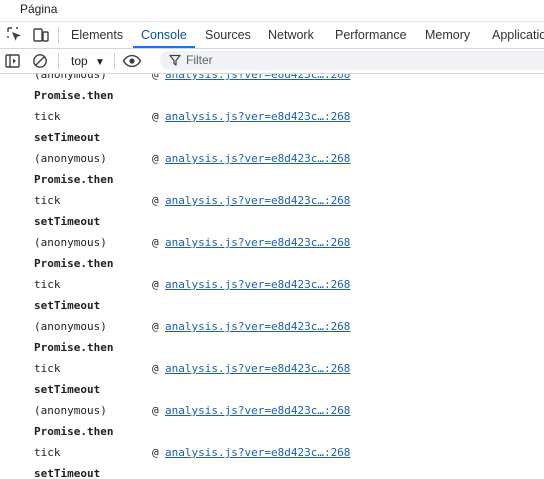 The image size is (544, 479). What do you see at coordinates (13, 61) in the screenshot?
I see `sidebar-toggle-icon` at bounding box center [13, 61].